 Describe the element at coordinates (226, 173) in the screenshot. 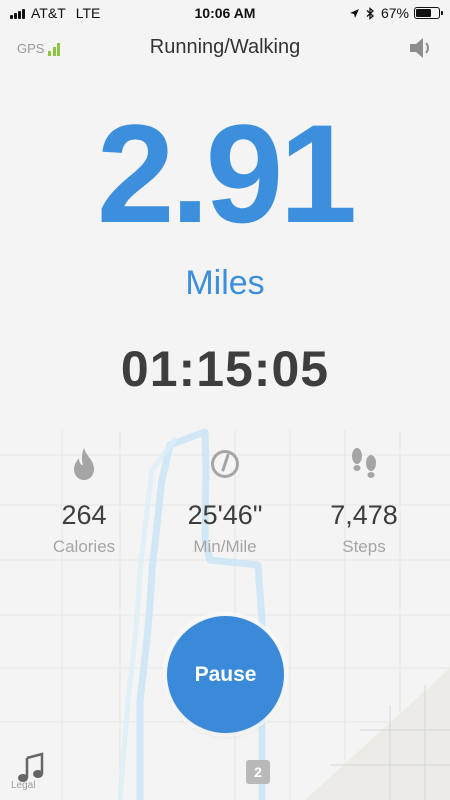

I see `distance-value: 2.91` at that location.